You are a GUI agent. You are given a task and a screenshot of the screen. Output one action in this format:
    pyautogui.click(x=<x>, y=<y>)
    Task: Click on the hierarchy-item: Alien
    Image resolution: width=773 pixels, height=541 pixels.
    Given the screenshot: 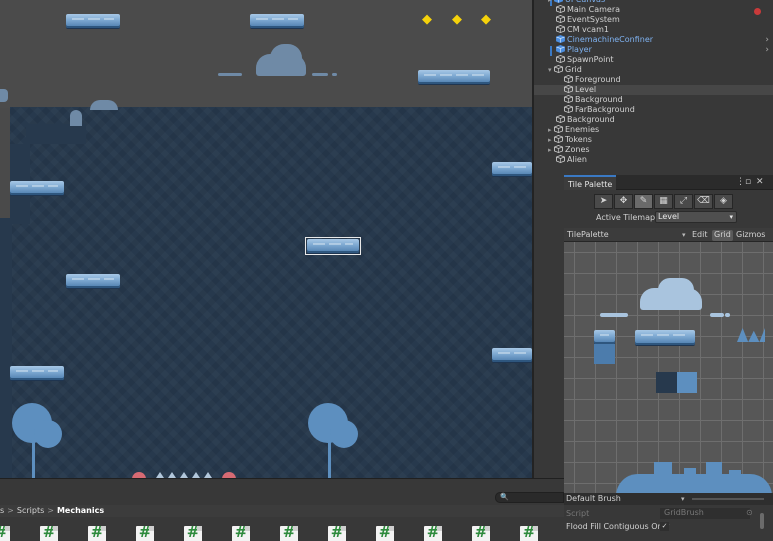 What is the action you would take?
    pyautogui.click(x=653, y=160)
    